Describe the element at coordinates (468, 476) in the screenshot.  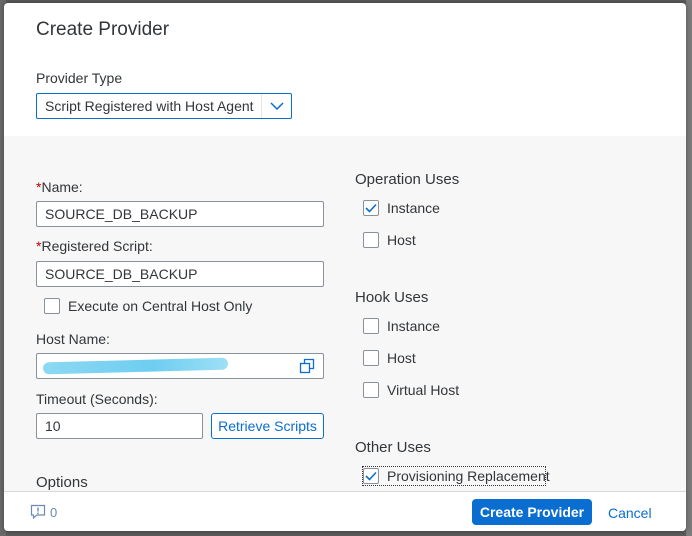
I see `provisioning-replacement-label: Provisioning Replacement` at that location.